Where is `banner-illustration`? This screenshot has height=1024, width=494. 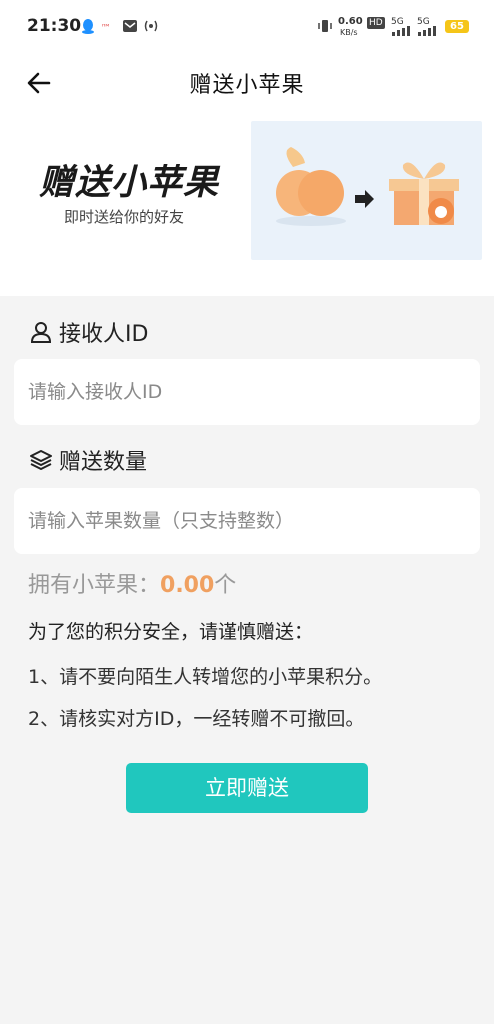
banner-illustration is located at coordinates (366, 190).